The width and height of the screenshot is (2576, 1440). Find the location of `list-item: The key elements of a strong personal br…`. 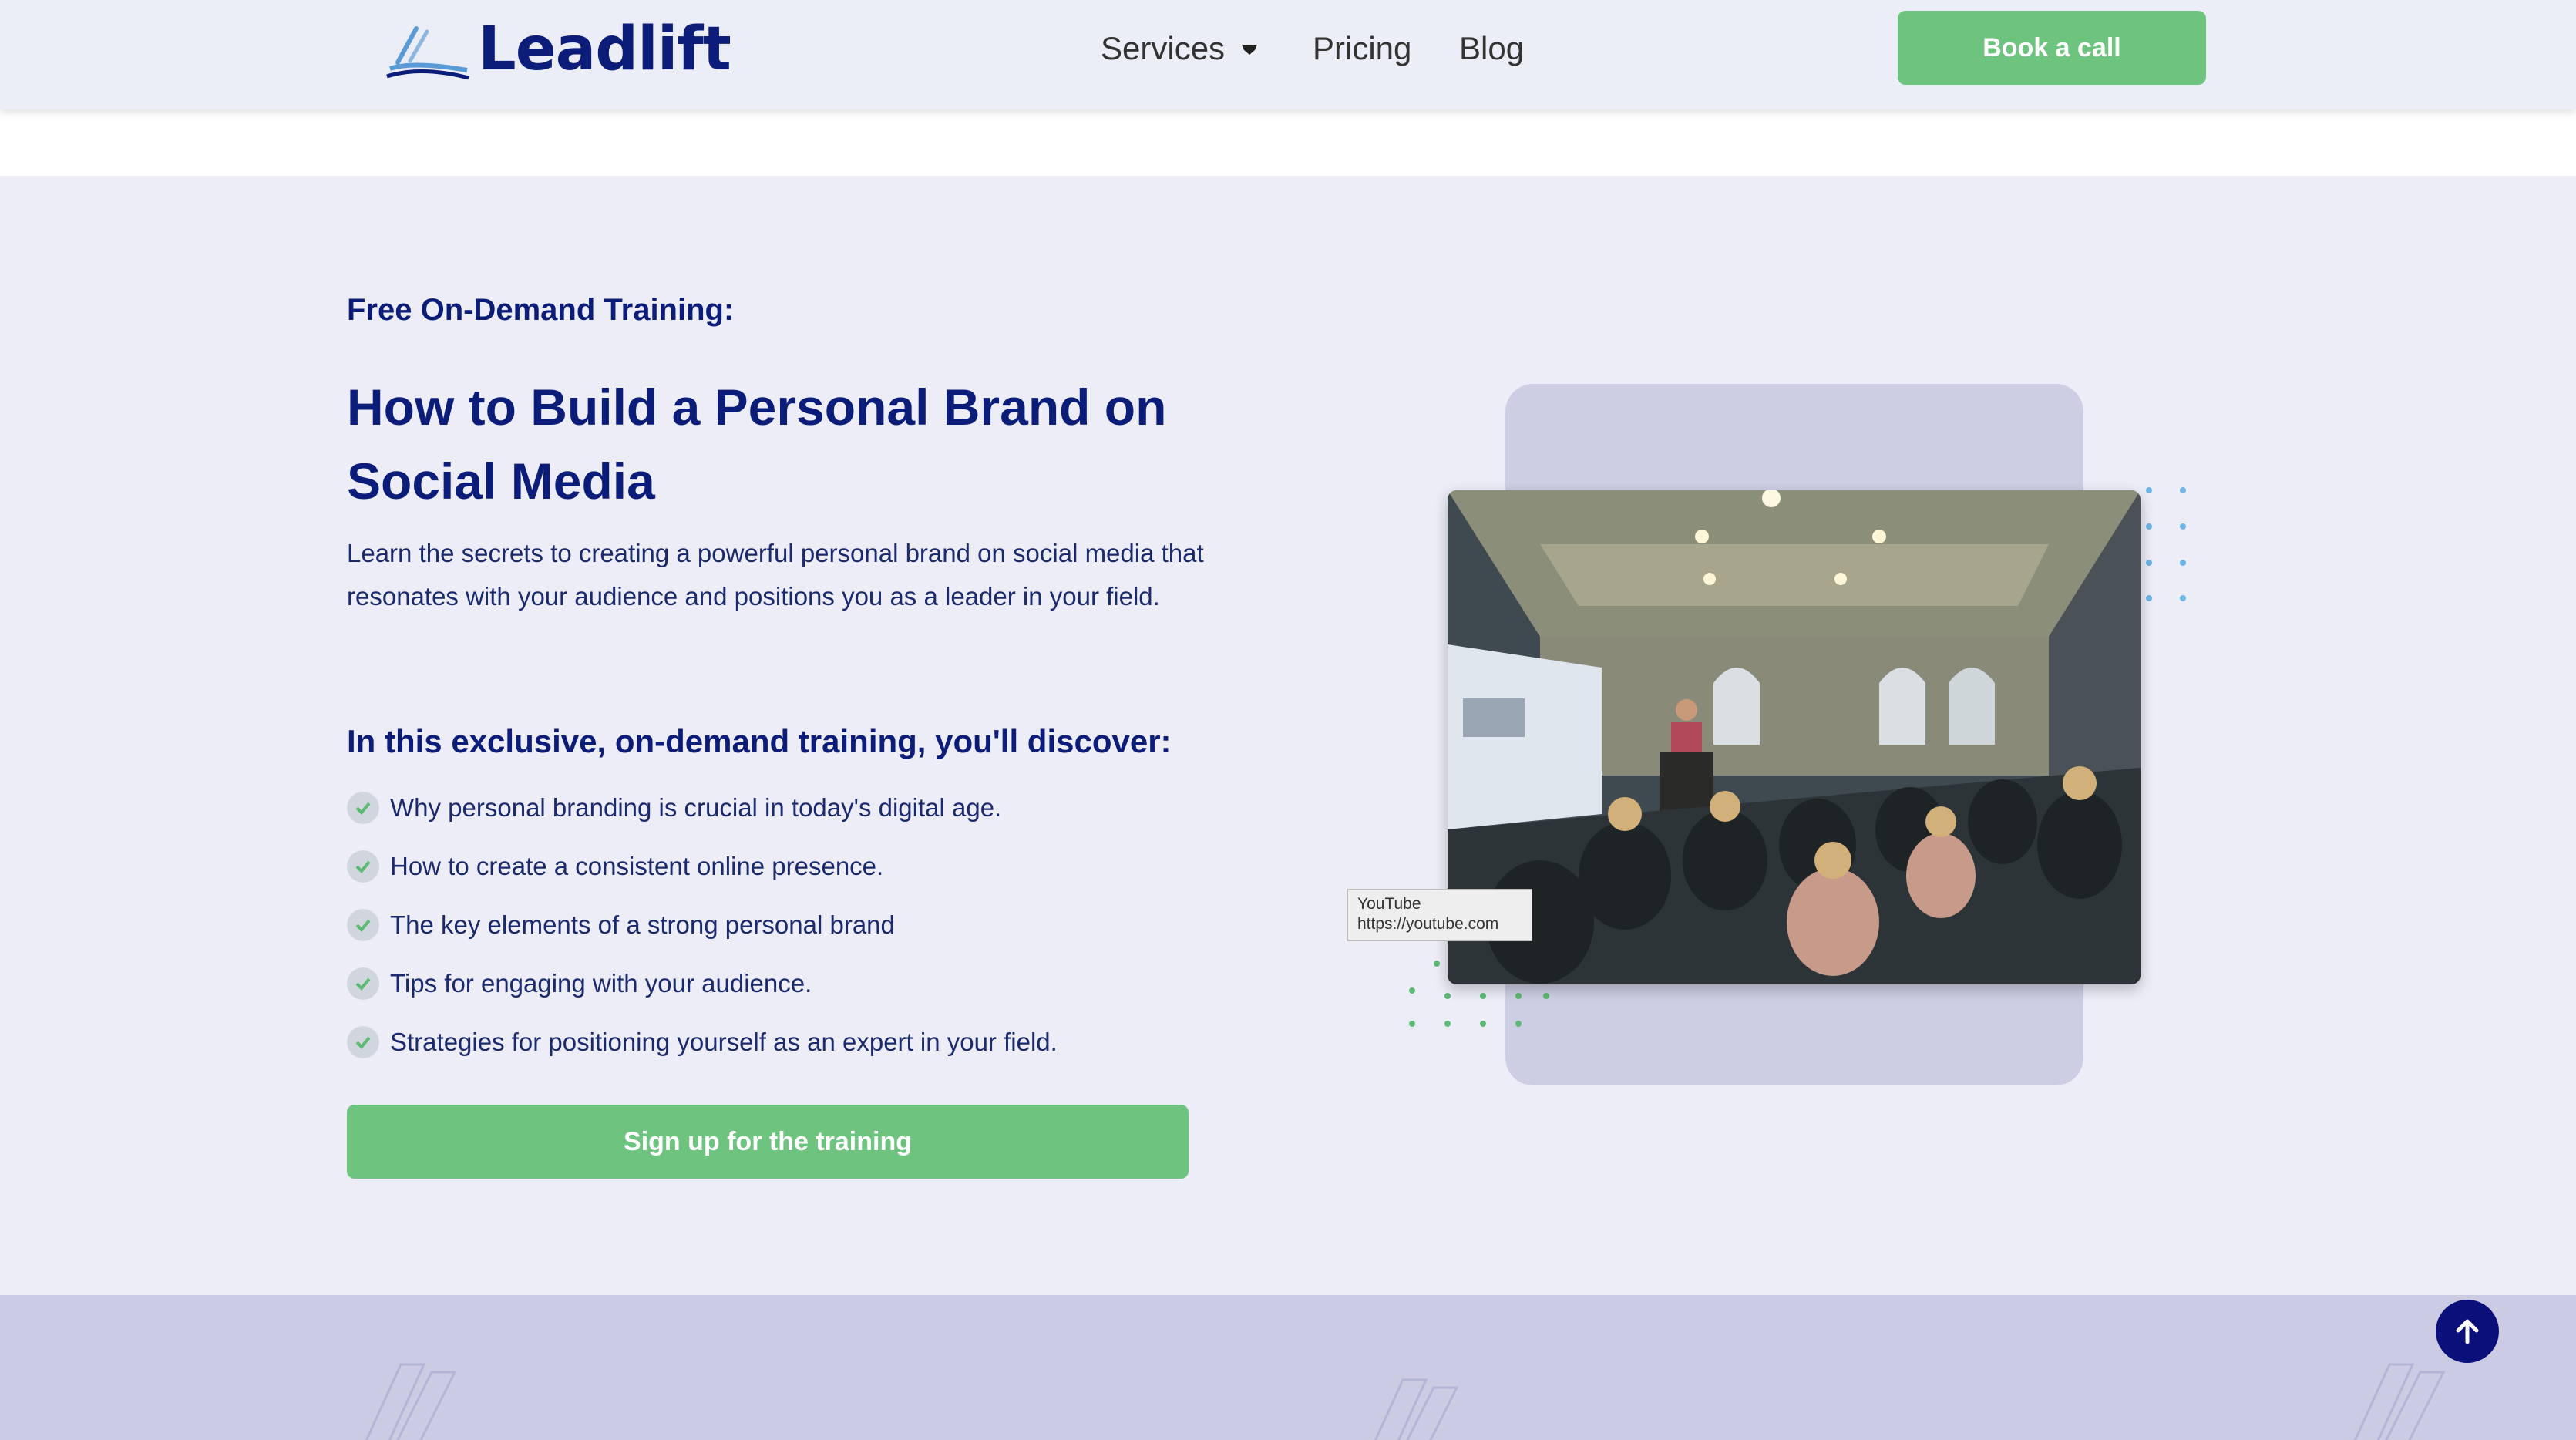

list-item: The key elements of a strong personal br… is located at coordinates (702, 925).